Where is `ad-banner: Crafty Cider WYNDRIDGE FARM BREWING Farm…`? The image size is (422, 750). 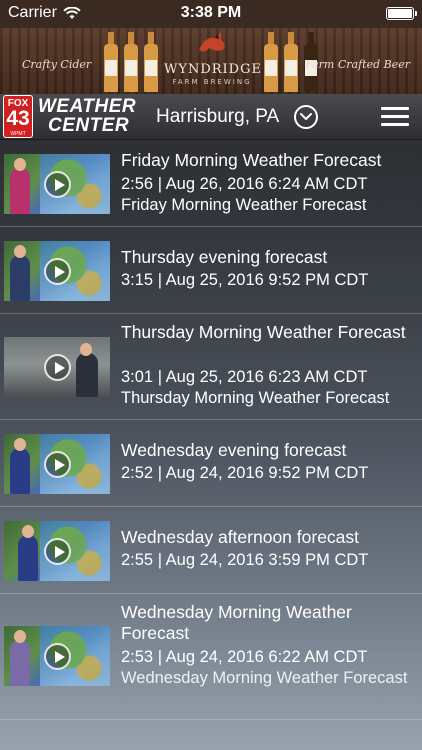
ad-banner: Crafty Cider WYNDRIDGE FARM BREWING Farm… is located at coordinates (211, 61).